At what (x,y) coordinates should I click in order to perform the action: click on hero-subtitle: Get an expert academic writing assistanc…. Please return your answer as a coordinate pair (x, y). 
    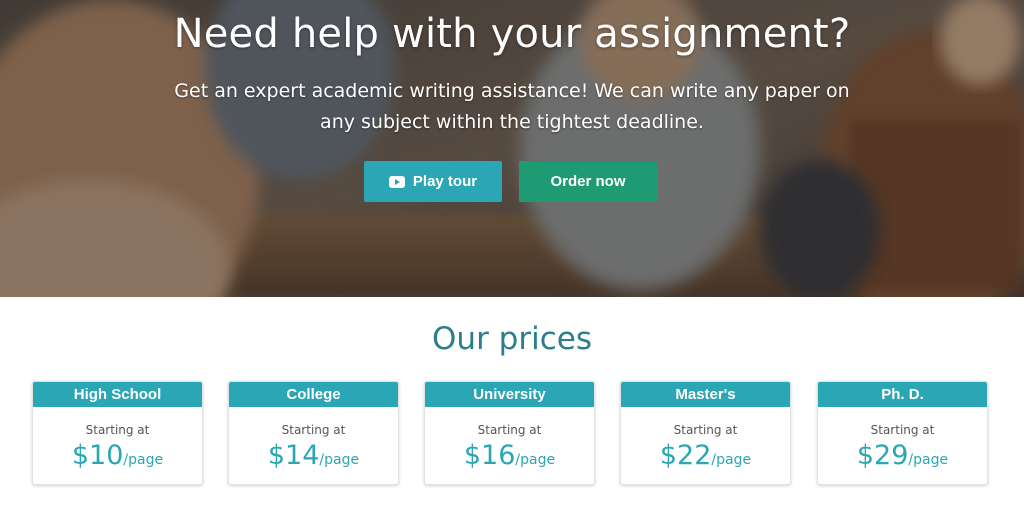
    Looking at the image, I should click on (512, 106).